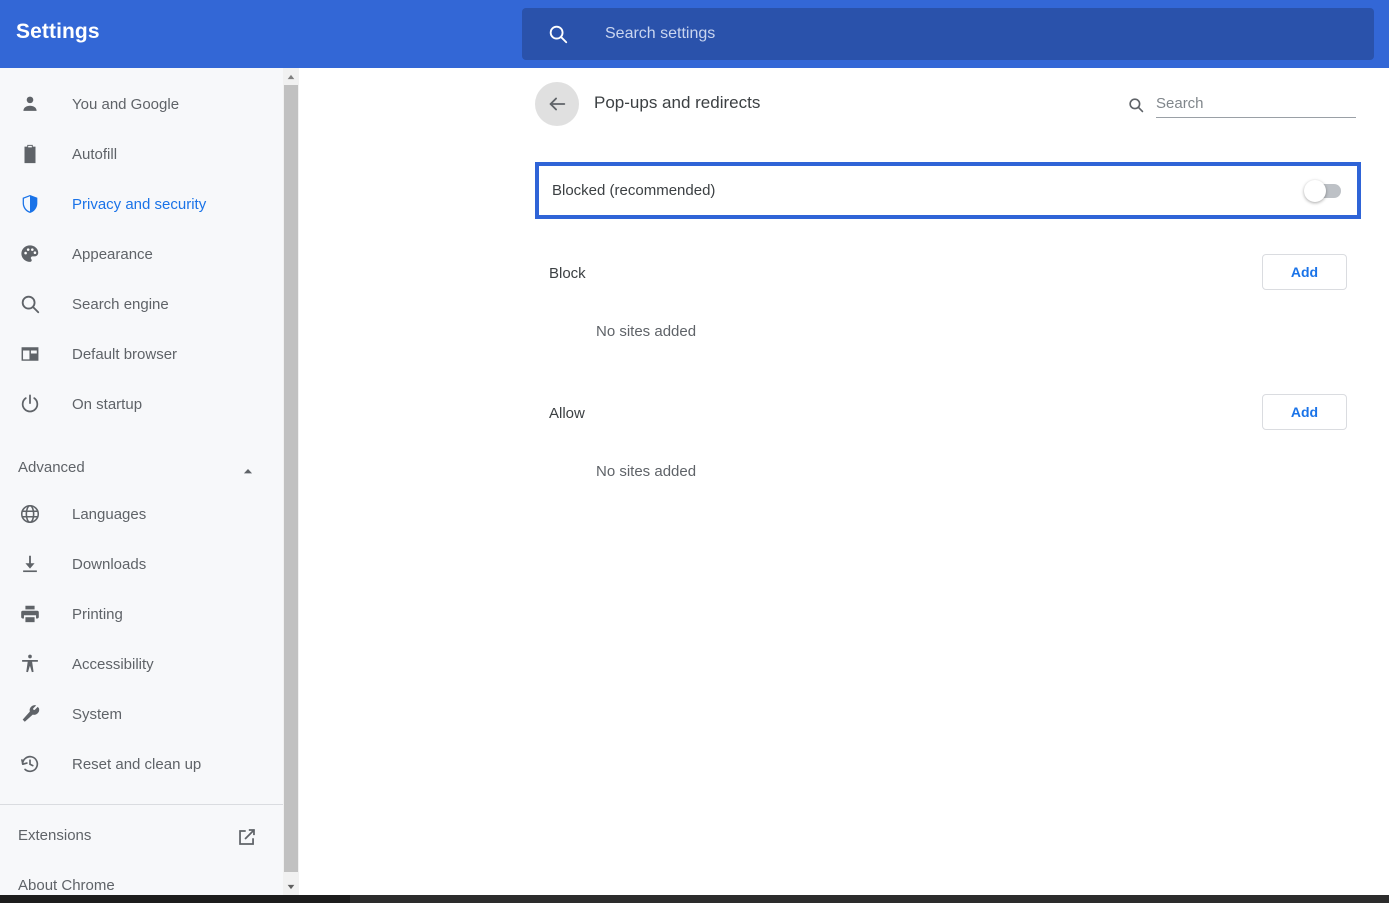 The image size is (1389, 903). Describe the element at coordinates (30, 354) in the screenshot. I see `browser-window-icon` at that location.